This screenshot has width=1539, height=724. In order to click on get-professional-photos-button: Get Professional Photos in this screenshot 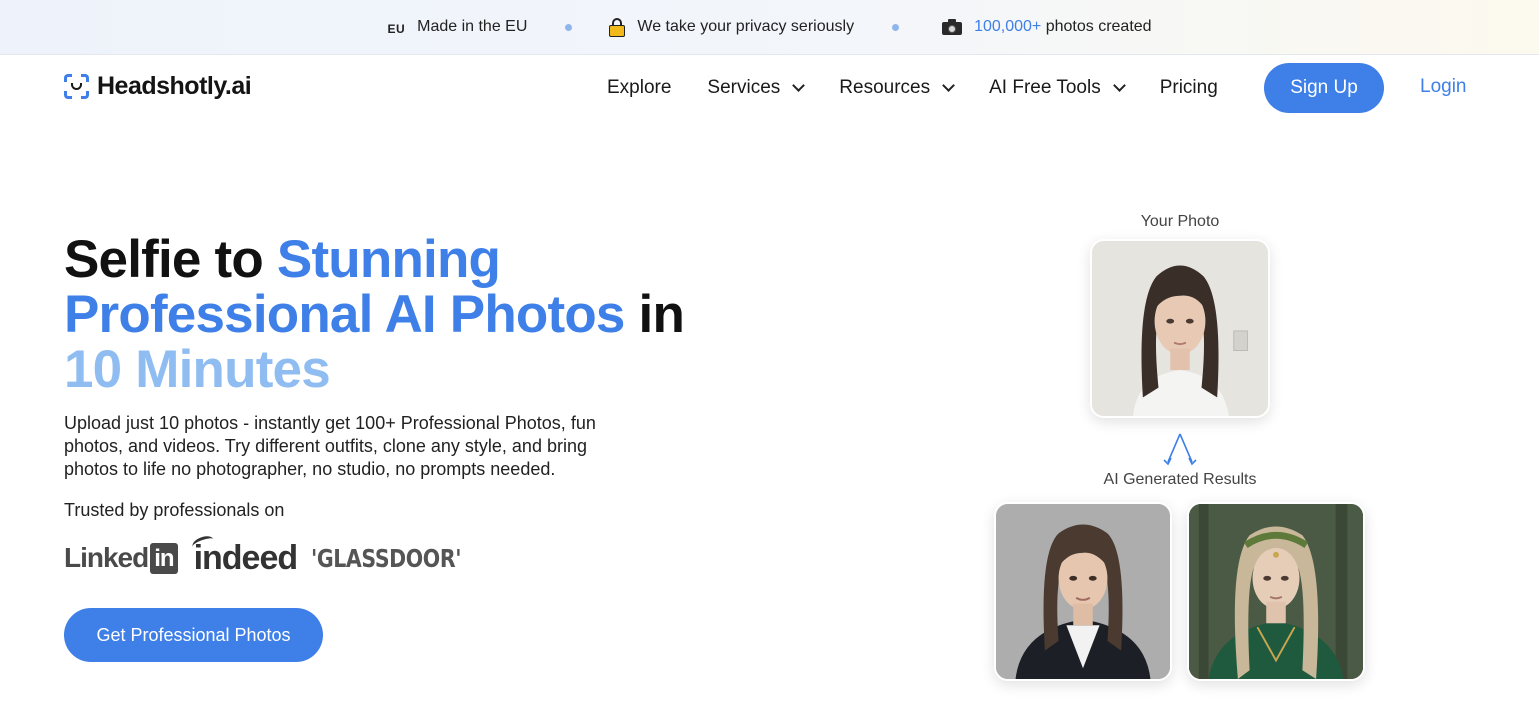, I will do `click(193, 635)`.